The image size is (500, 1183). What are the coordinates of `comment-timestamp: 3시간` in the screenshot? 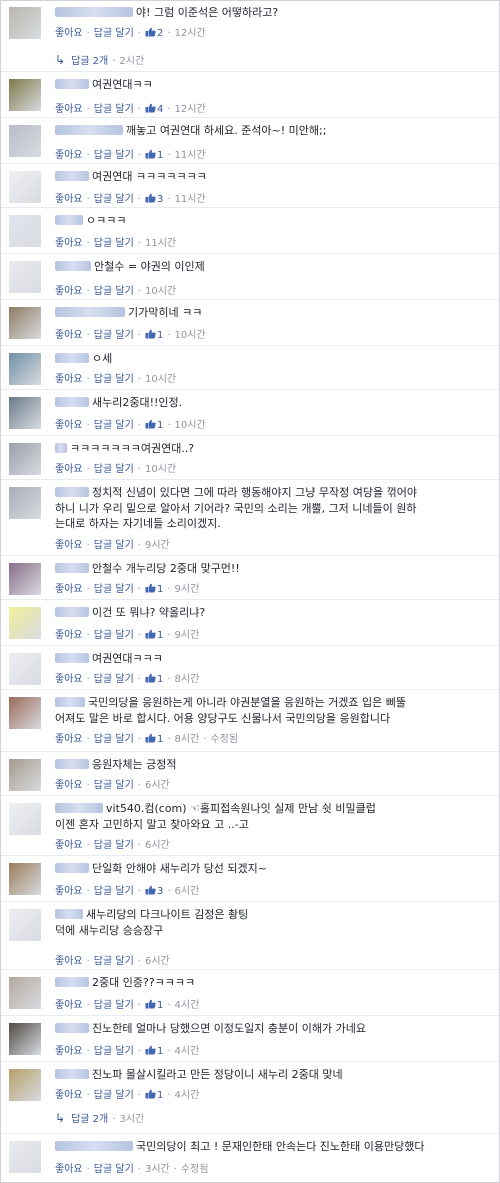 It's located at (157, 1169).